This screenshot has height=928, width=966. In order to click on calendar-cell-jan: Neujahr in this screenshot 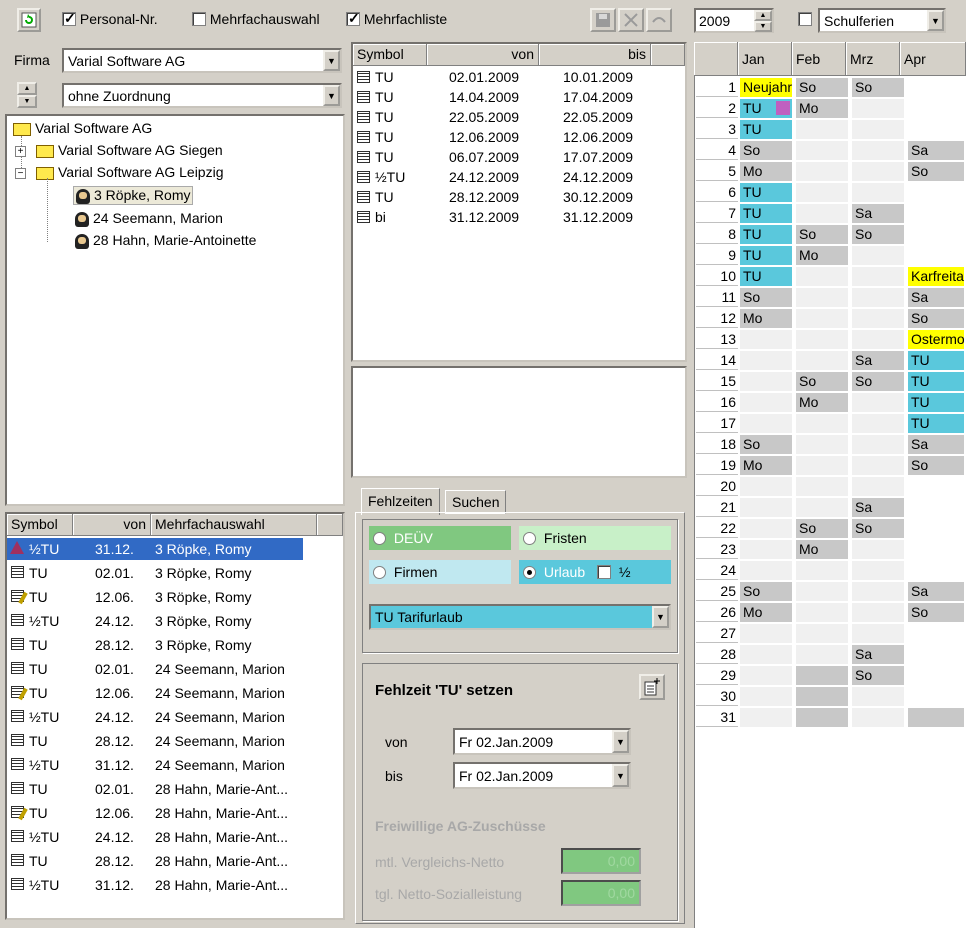, I will do `click(766, 87)`.